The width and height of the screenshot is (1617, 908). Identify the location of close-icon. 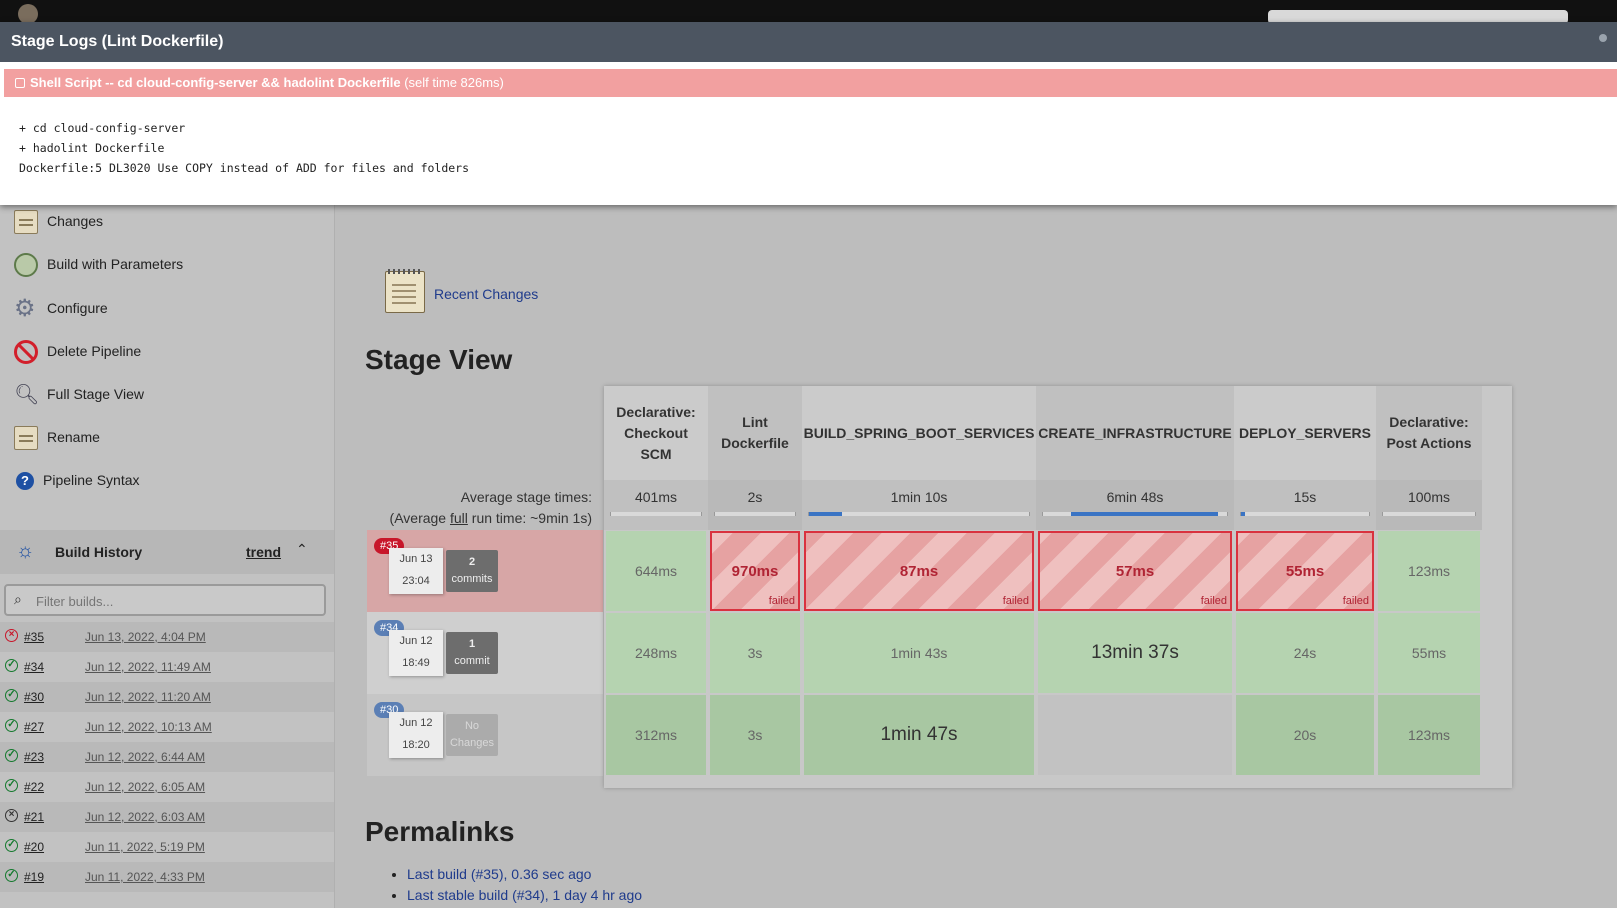
(1603, 38).